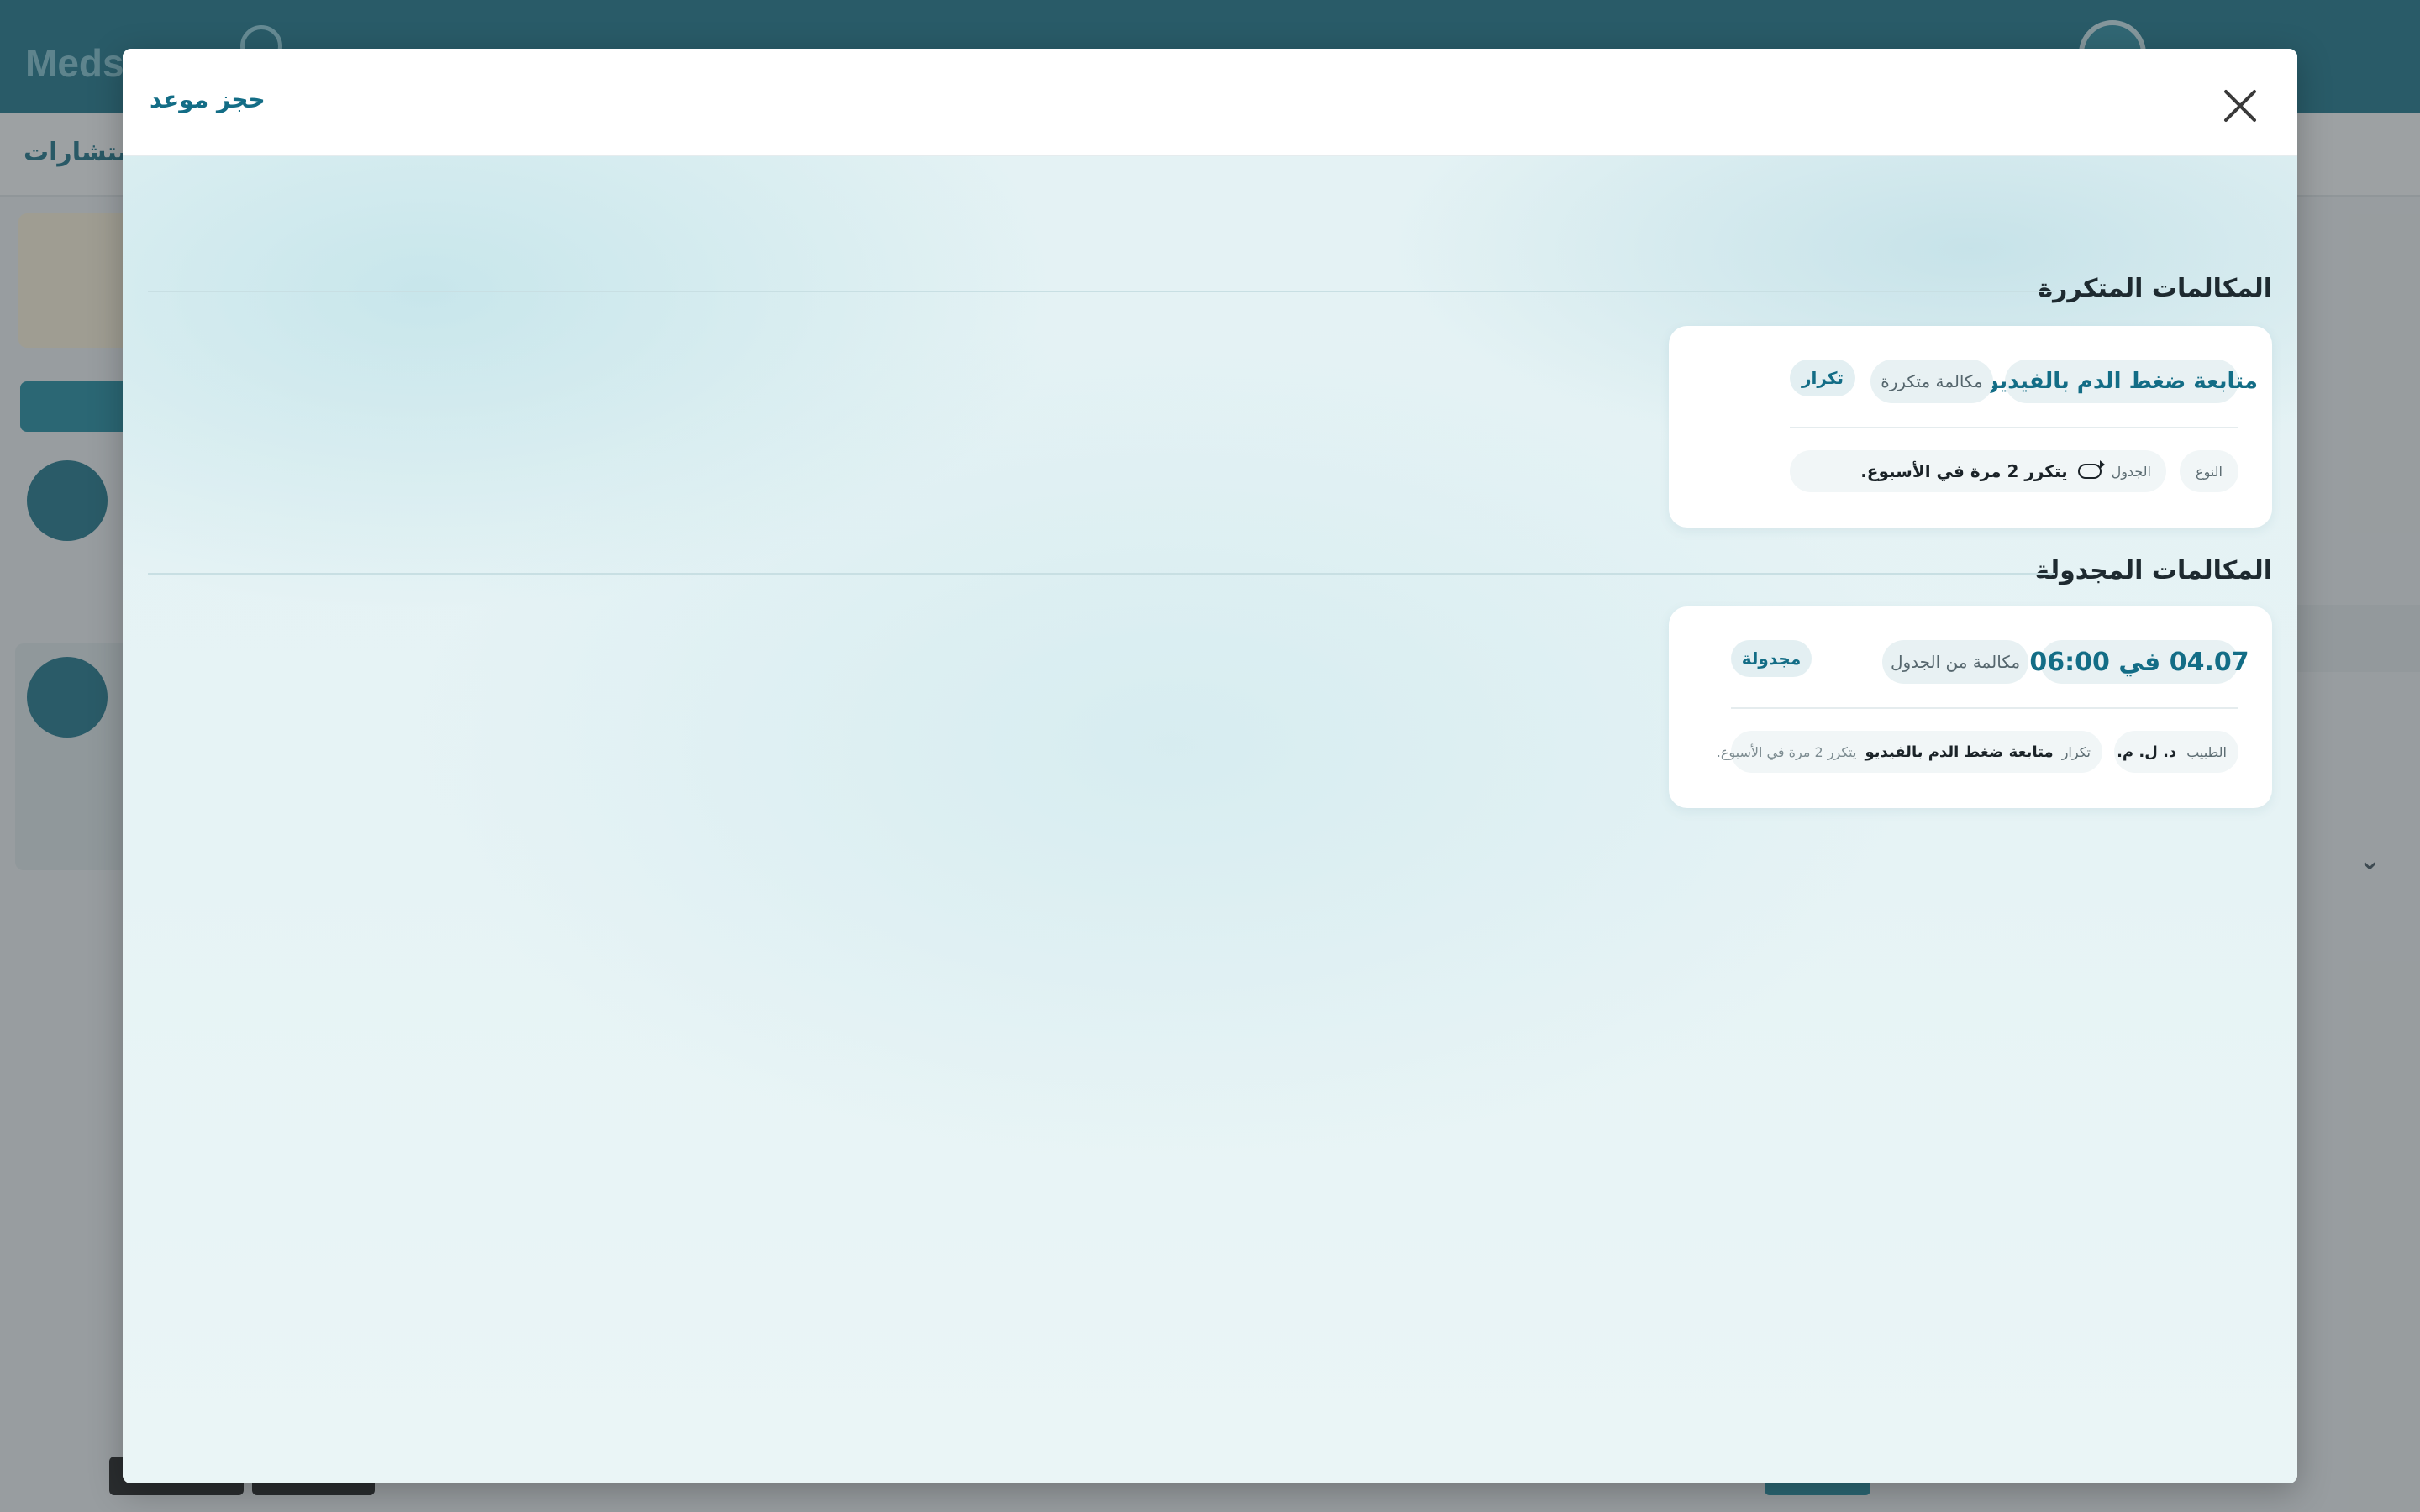  Describe the element at coordinates (2076, 751) in the screenshot. I see `repeat-label: تكرار` at that location.